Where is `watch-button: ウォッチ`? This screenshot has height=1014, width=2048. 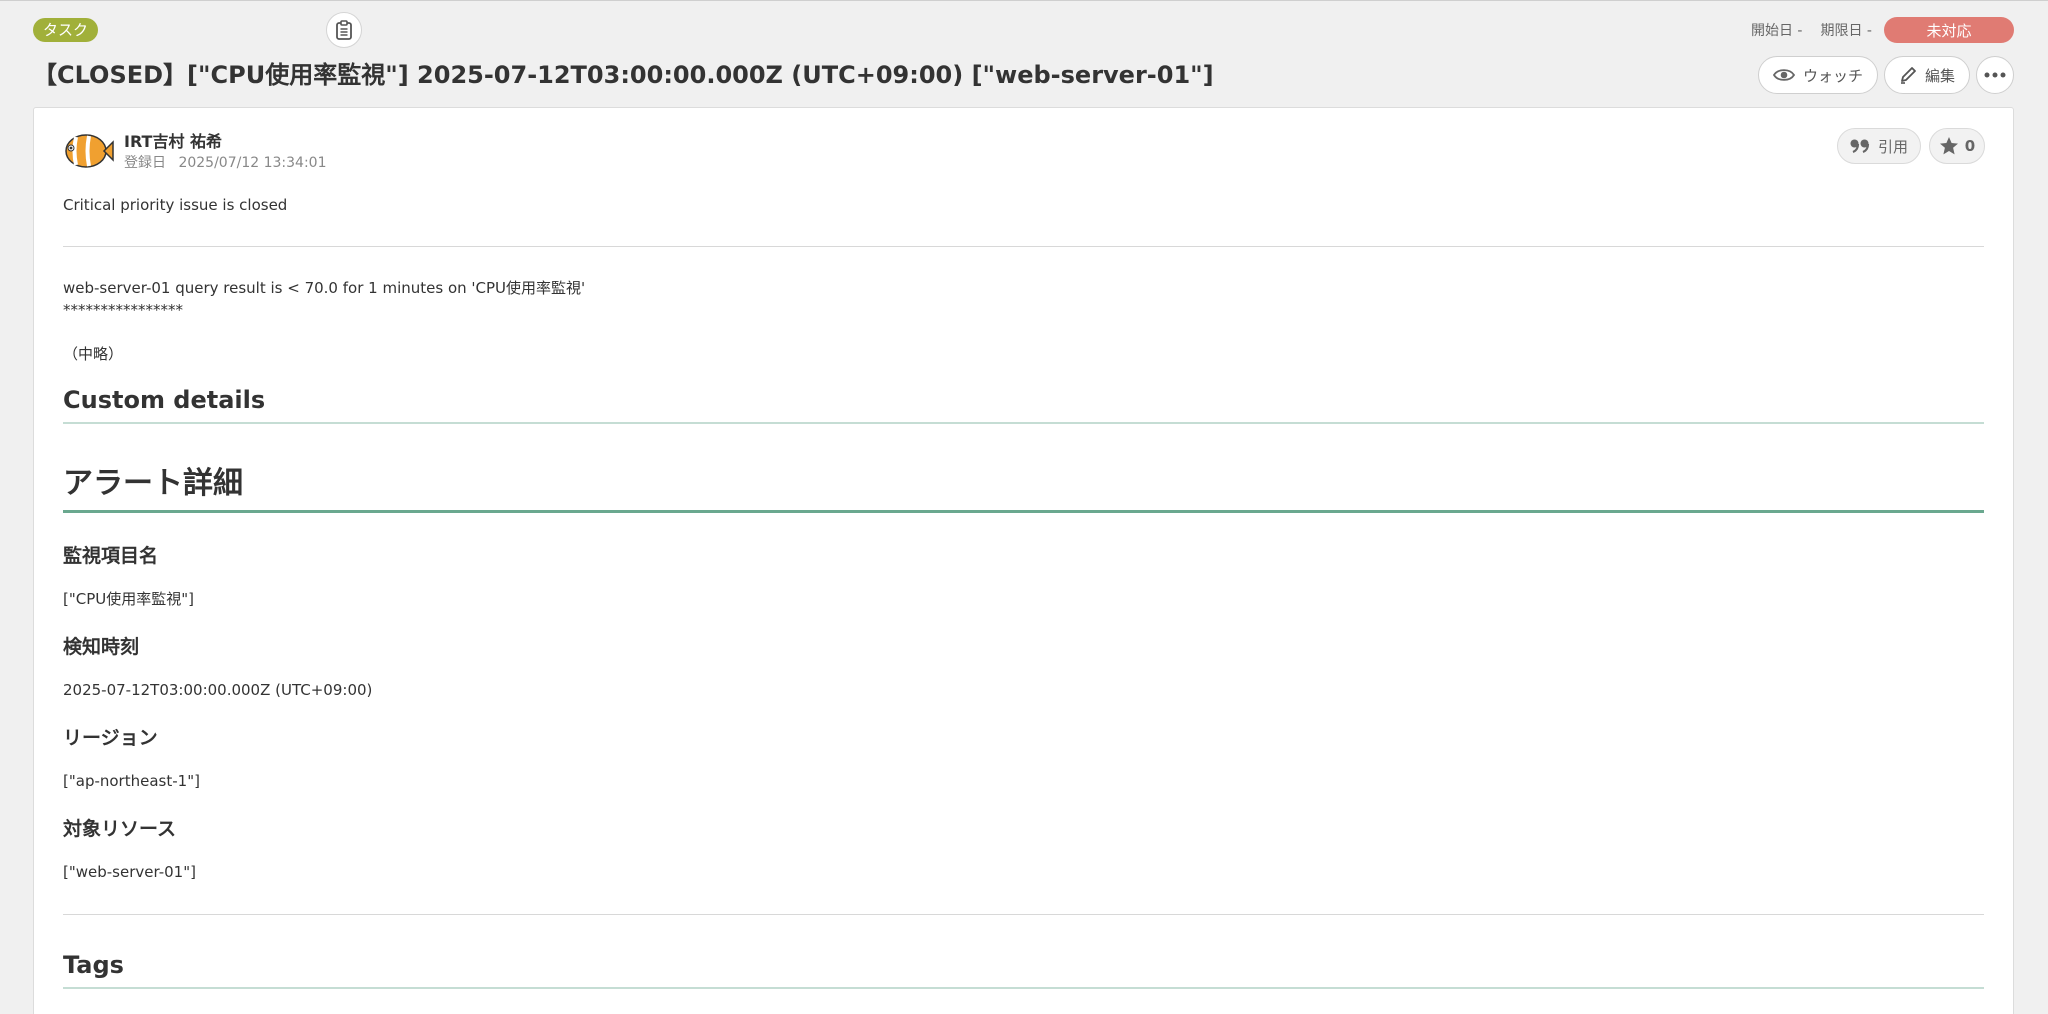
watch-button: ウォッチ is located at coordinates (1817, 75).